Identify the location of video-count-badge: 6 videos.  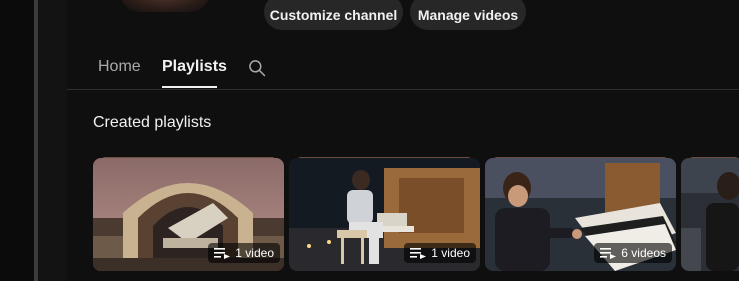
(633, 253).